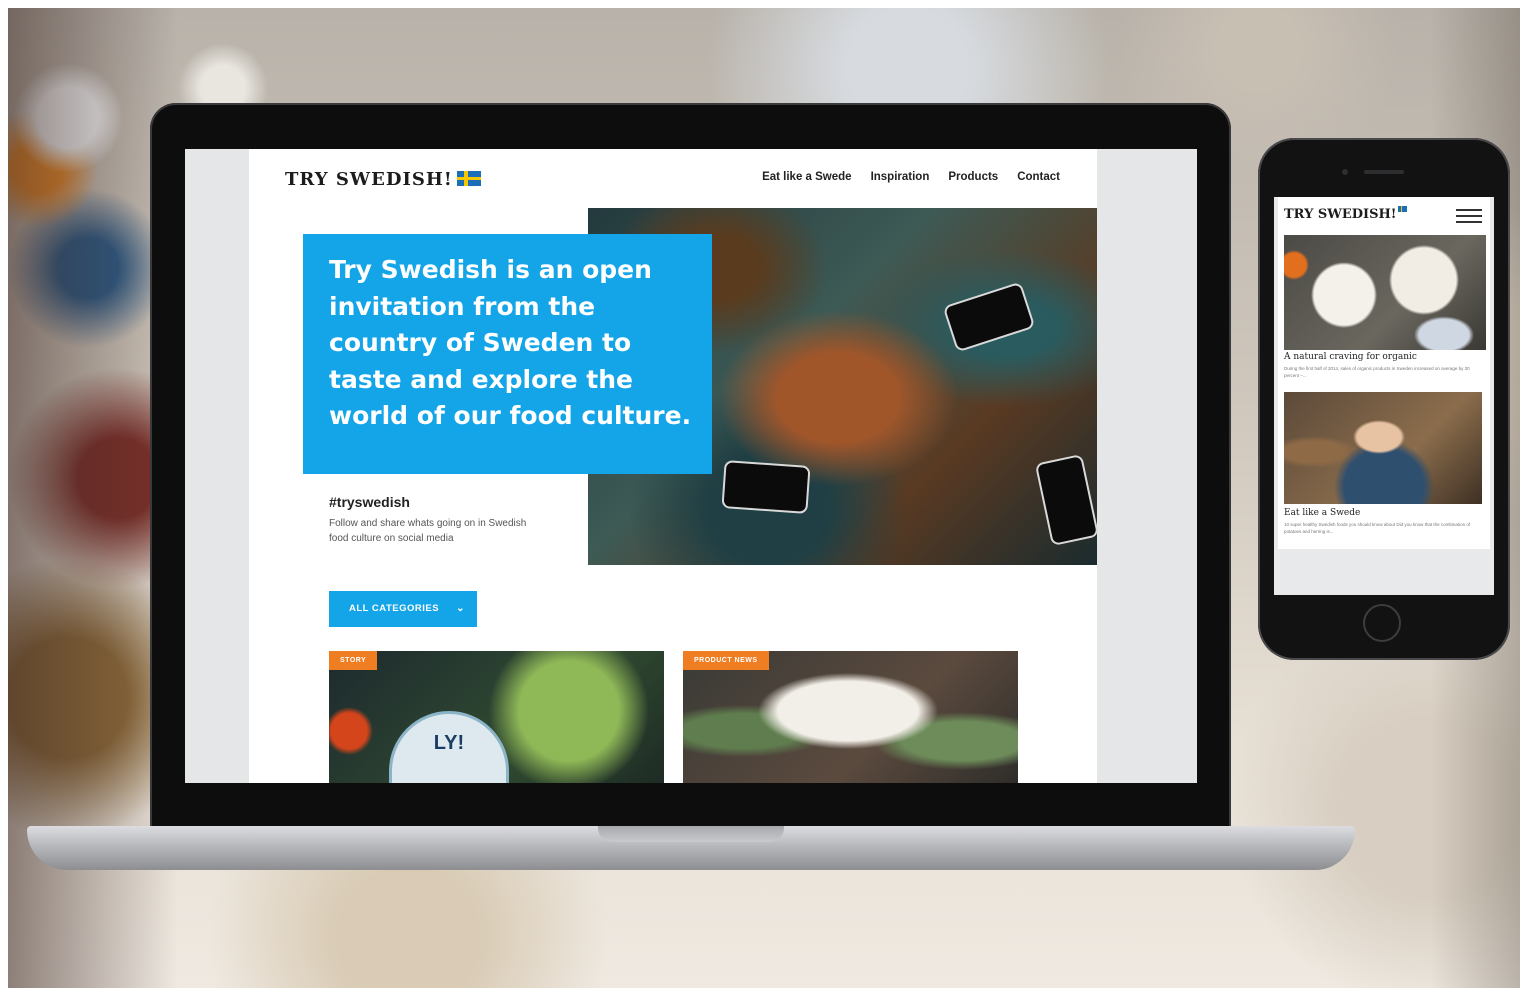  I want to click on site-logo: TRY SWEDISH!, so click(383, 179).